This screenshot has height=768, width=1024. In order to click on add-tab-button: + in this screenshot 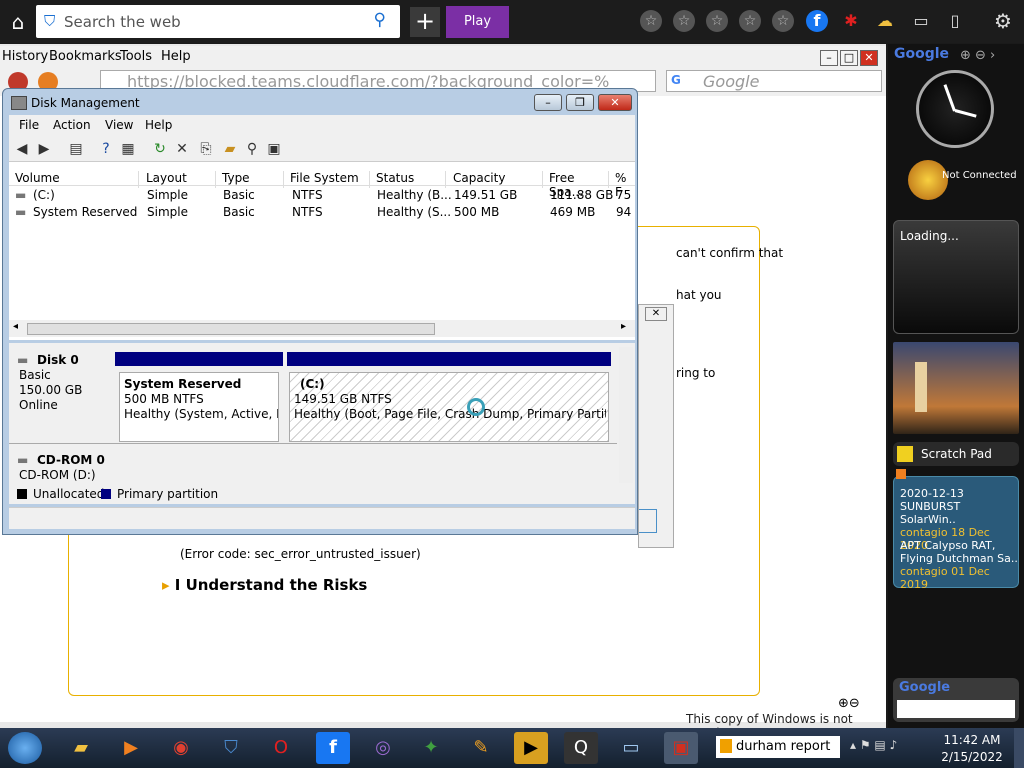, I will do `click(425, 22)`.